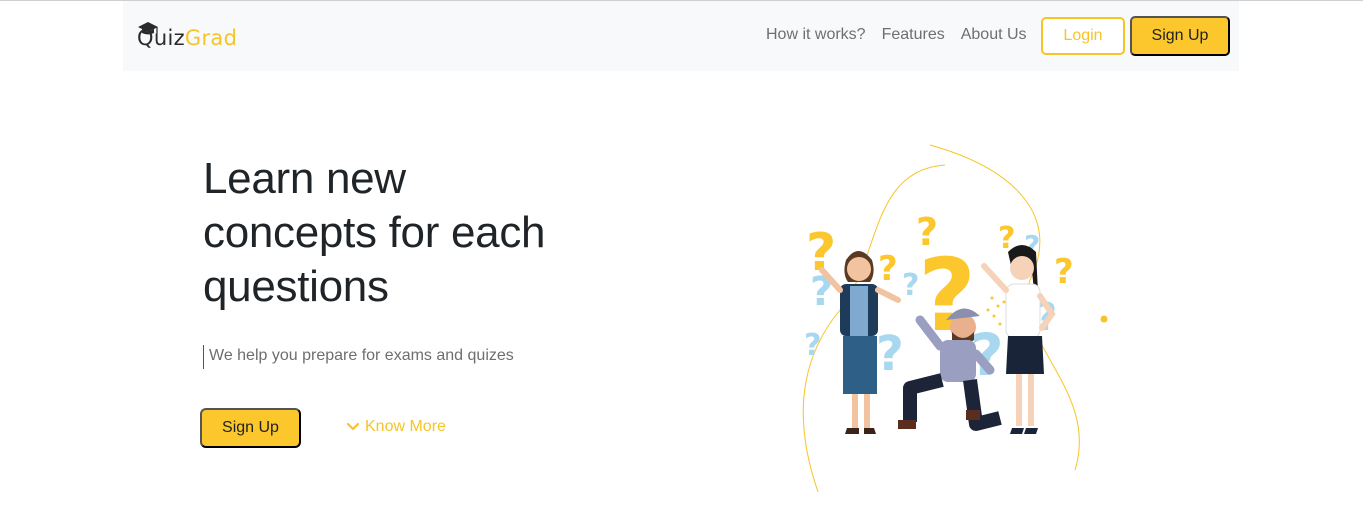 Image resolution: width=1363 pixels, height=524 pixels. I want to click on nav-link-features: Features, so click(913, 35).